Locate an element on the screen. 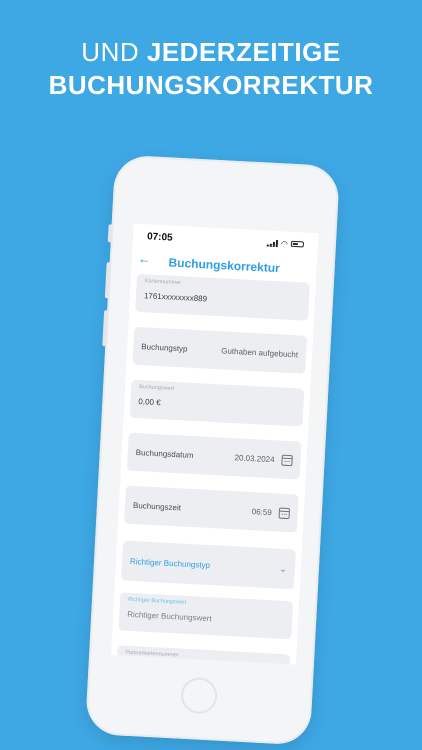 This screenshot has height=750, width=422. correct-booking-type-select: Richtiger Buchungstyp ⌄ is located at coordinates (208, 565).